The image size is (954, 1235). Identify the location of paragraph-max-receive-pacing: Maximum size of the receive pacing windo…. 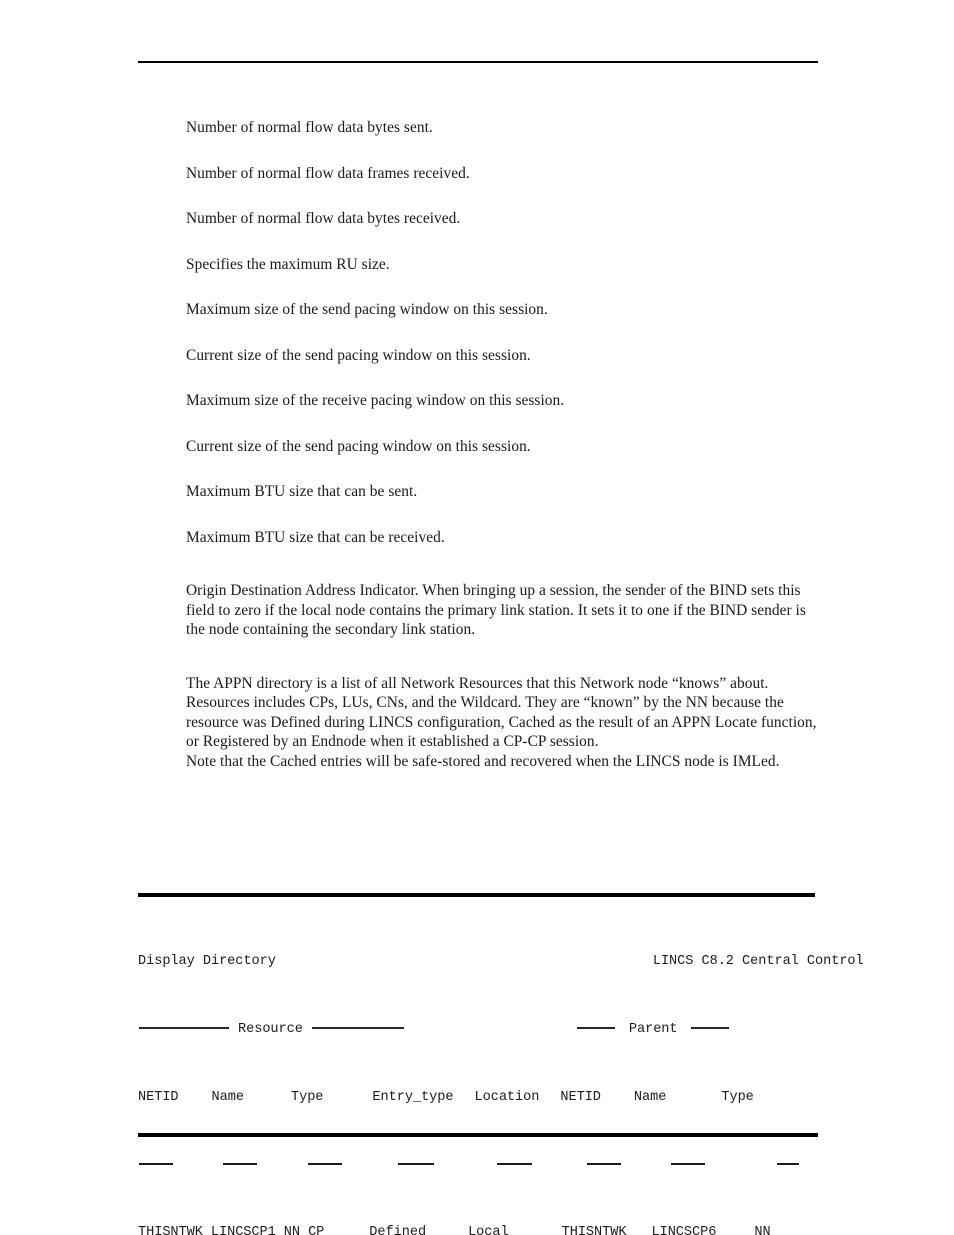
(375, 400).